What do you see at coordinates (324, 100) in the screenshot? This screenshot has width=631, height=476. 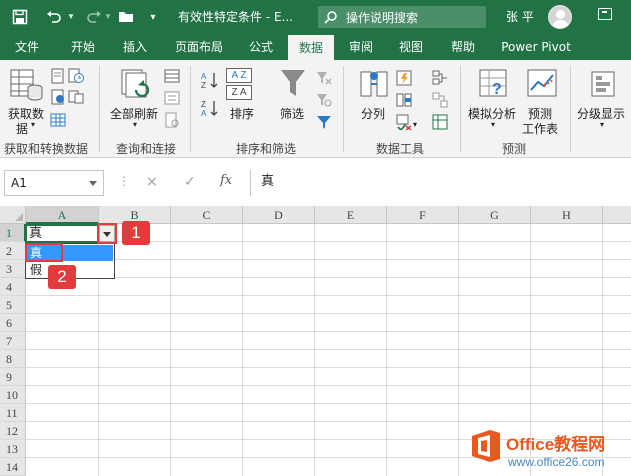 I see `reapply-filter-icon` at bounding box center [324, 100].